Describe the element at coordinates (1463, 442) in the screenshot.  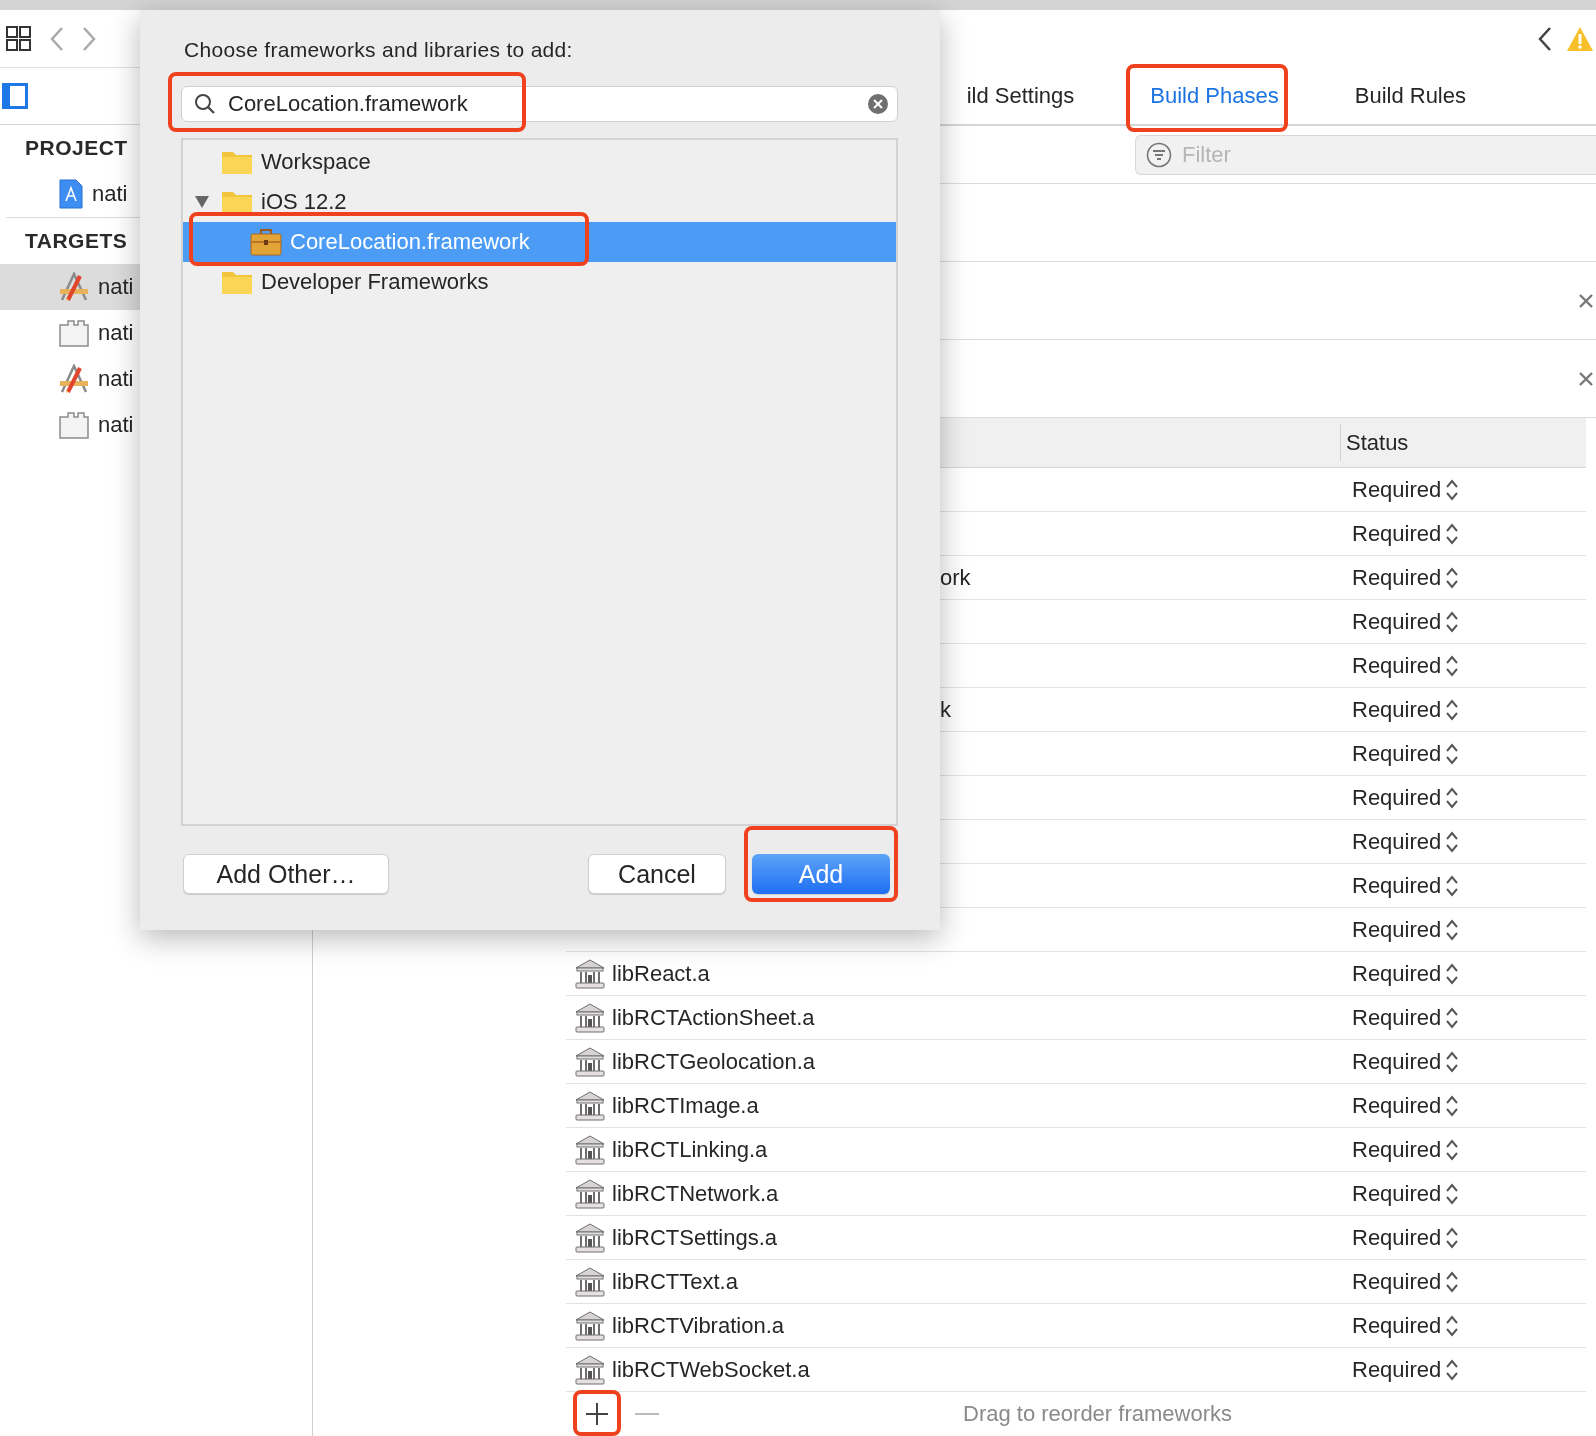
I see `column-header: Status` at that location.